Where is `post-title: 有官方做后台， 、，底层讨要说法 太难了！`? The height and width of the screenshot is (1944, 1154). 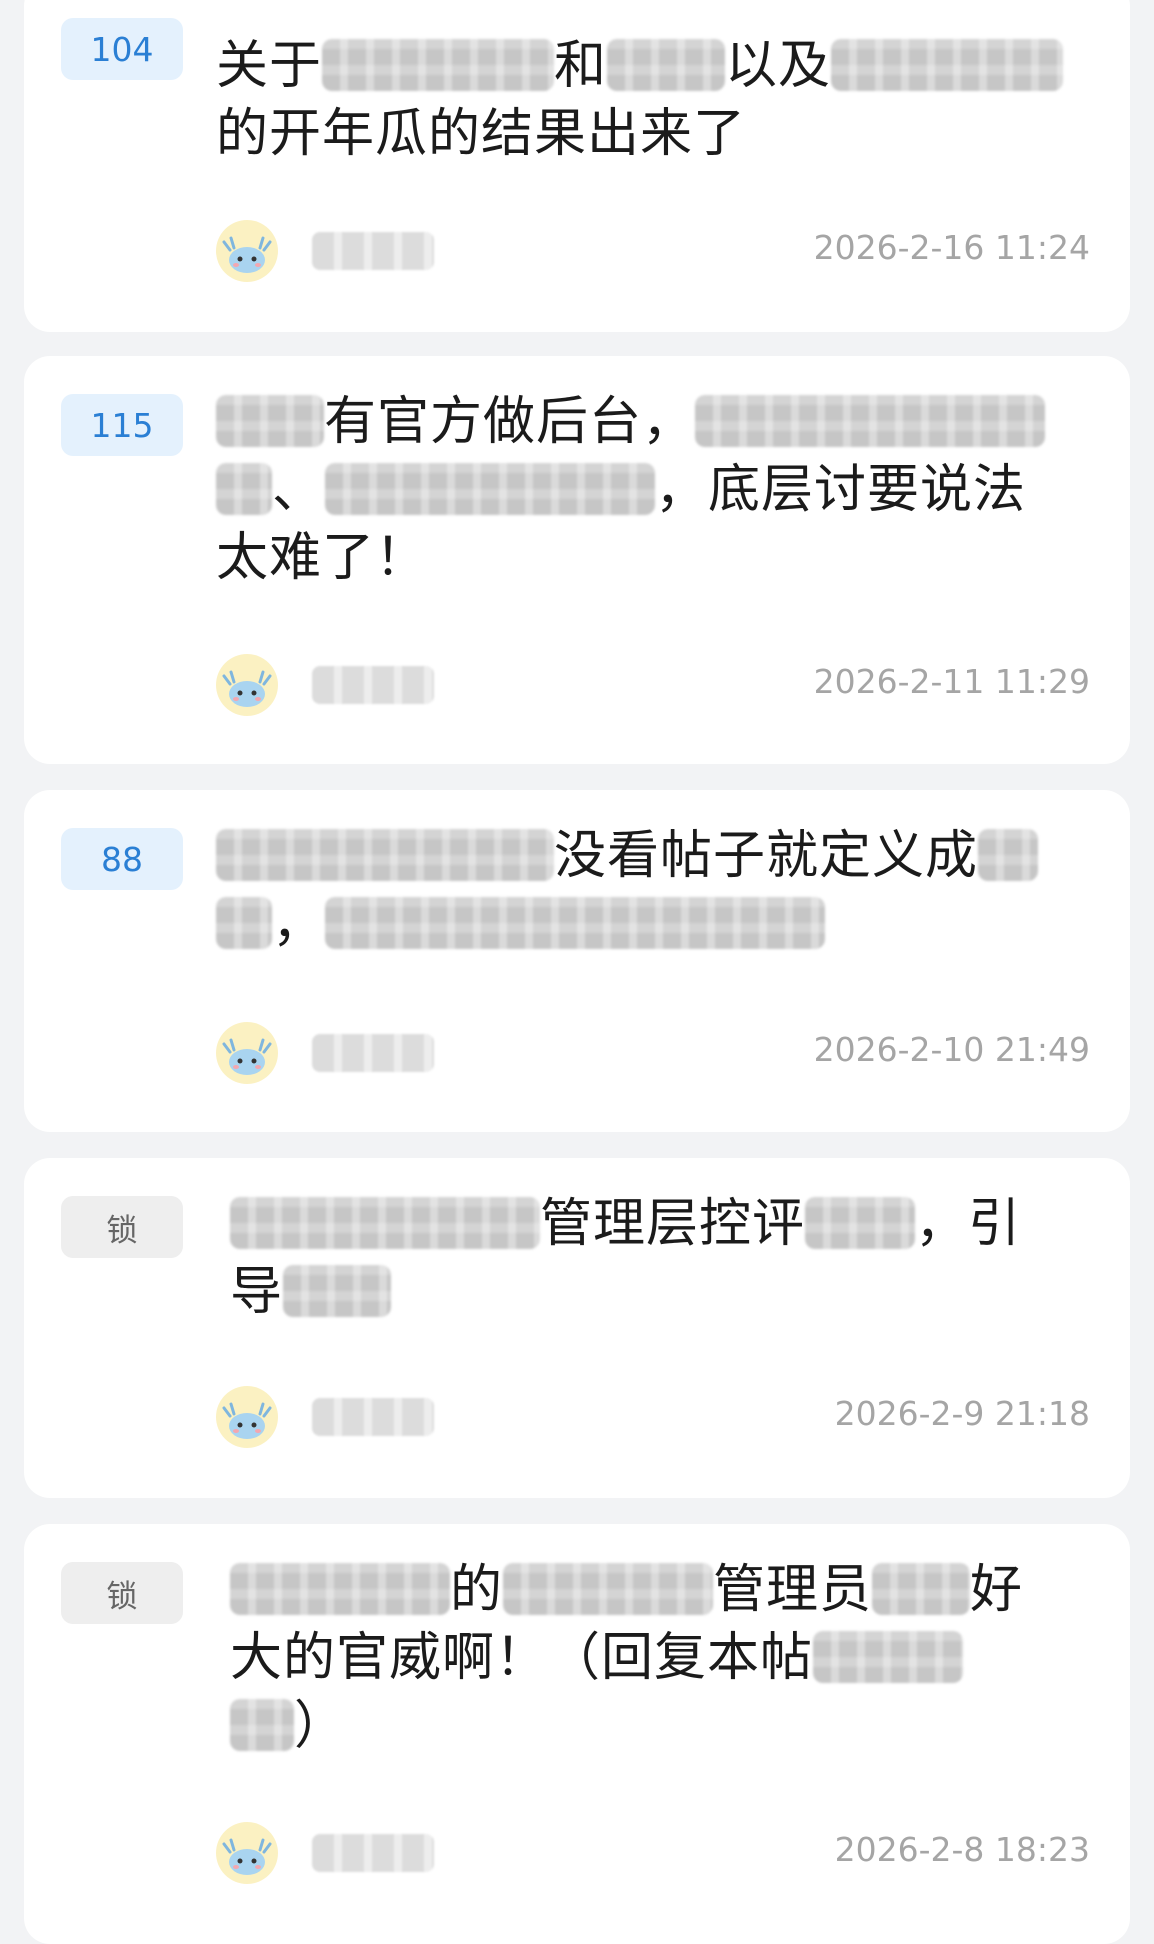 post-title: 有官方做后台， 、，底层讨要说法 太难了！ is located at coordinates (661, 490).